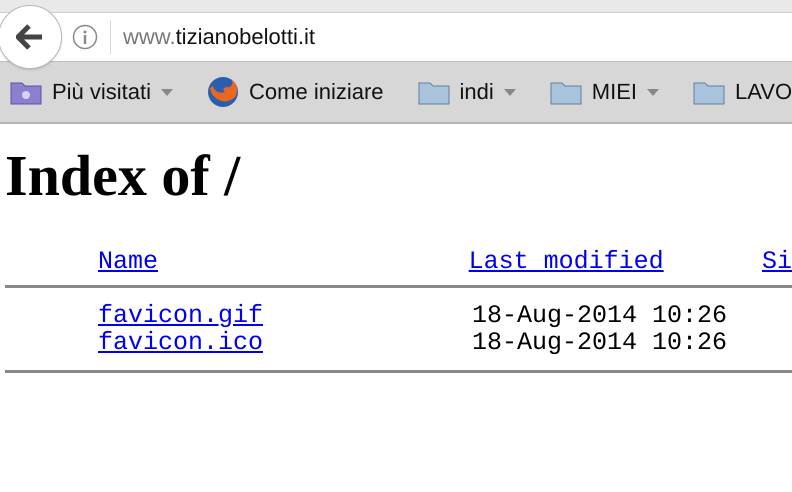 Image resolution: width=792 pixels, height=492 pixels. Describe the element at coordinates (566, 261) in the screenshot. I see `column-header-link: Last modified` at that location.